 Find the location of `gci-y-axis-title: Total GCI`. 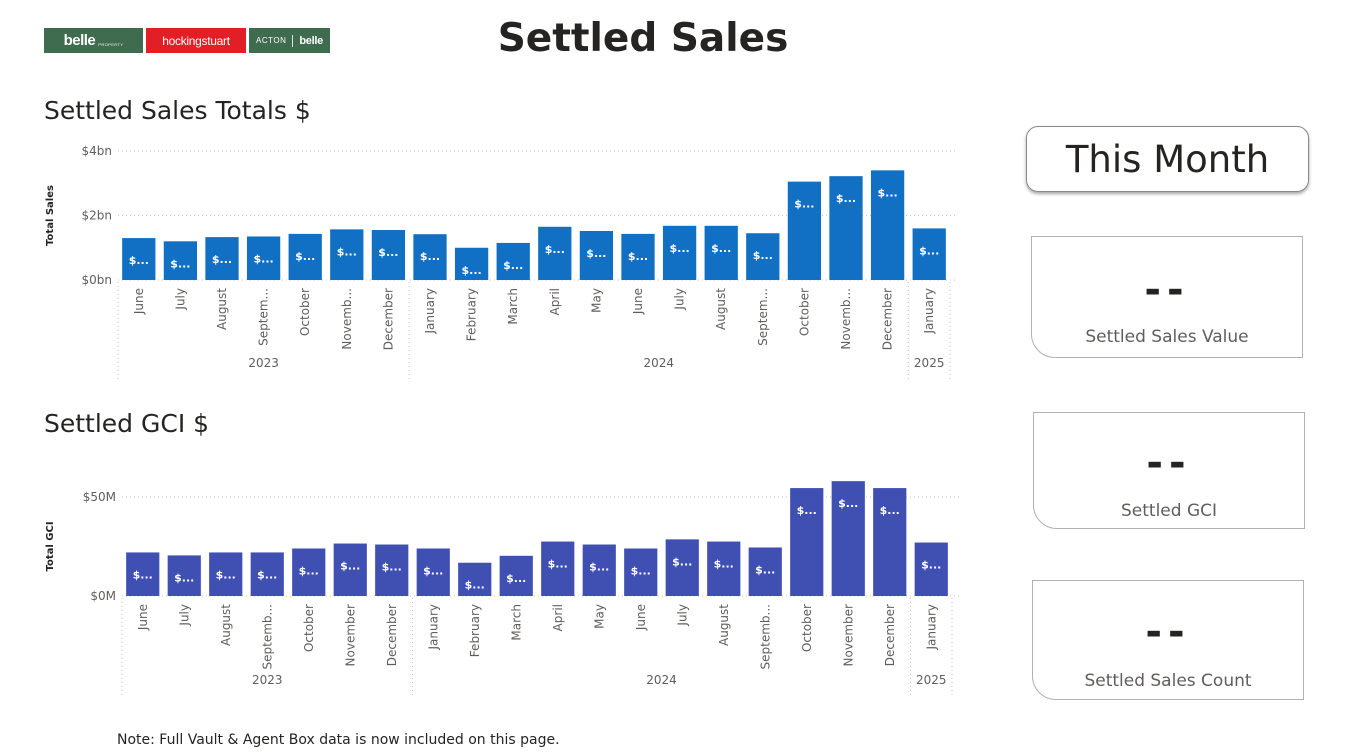

gci-y-axis-title: Total GCI is located at coordinates (50, 546).